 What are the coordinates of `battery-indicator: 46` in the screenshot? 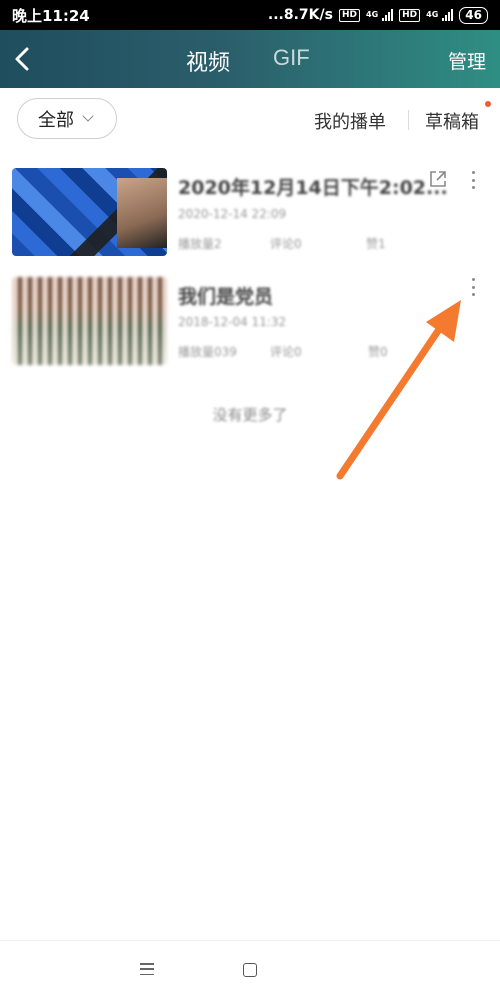 It's located at (473, 15).